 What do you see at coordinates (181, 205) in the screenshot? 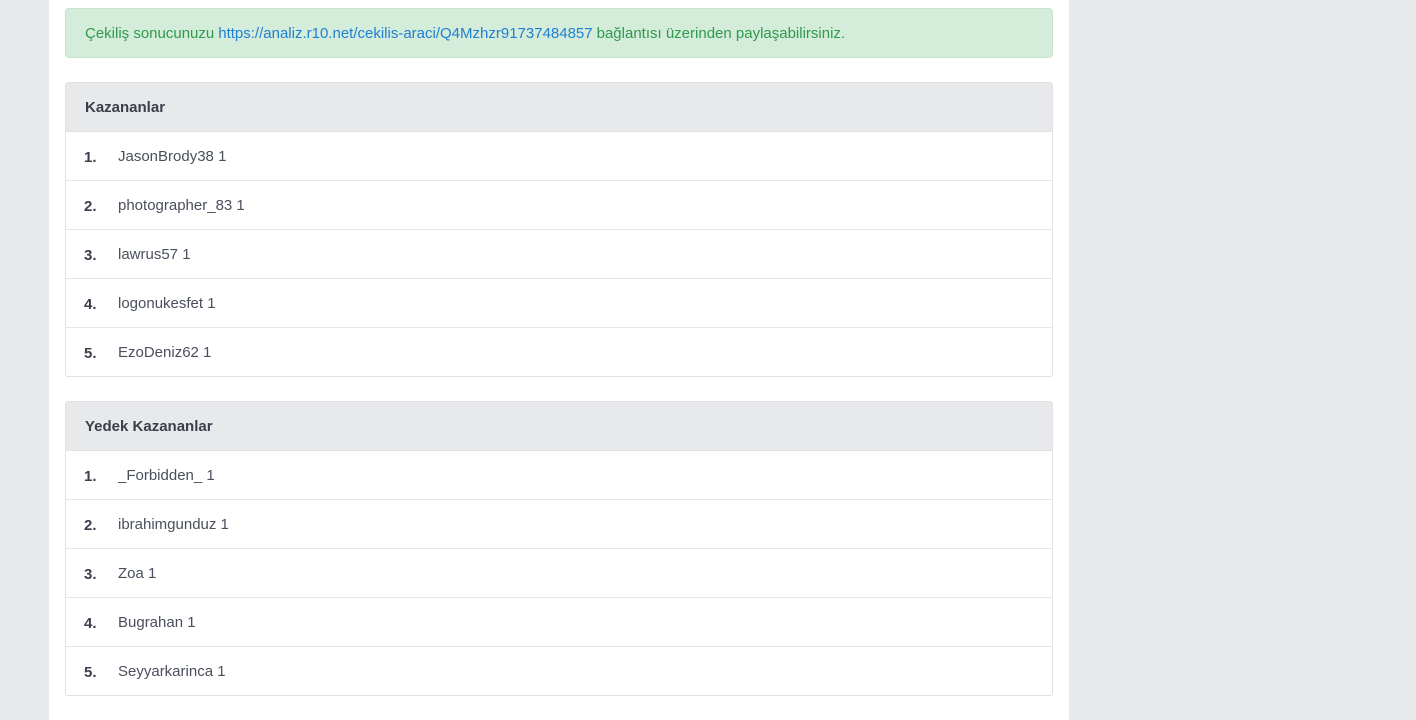
I see `winner-username: photographer_83 1` at bounding box center [181, 205].